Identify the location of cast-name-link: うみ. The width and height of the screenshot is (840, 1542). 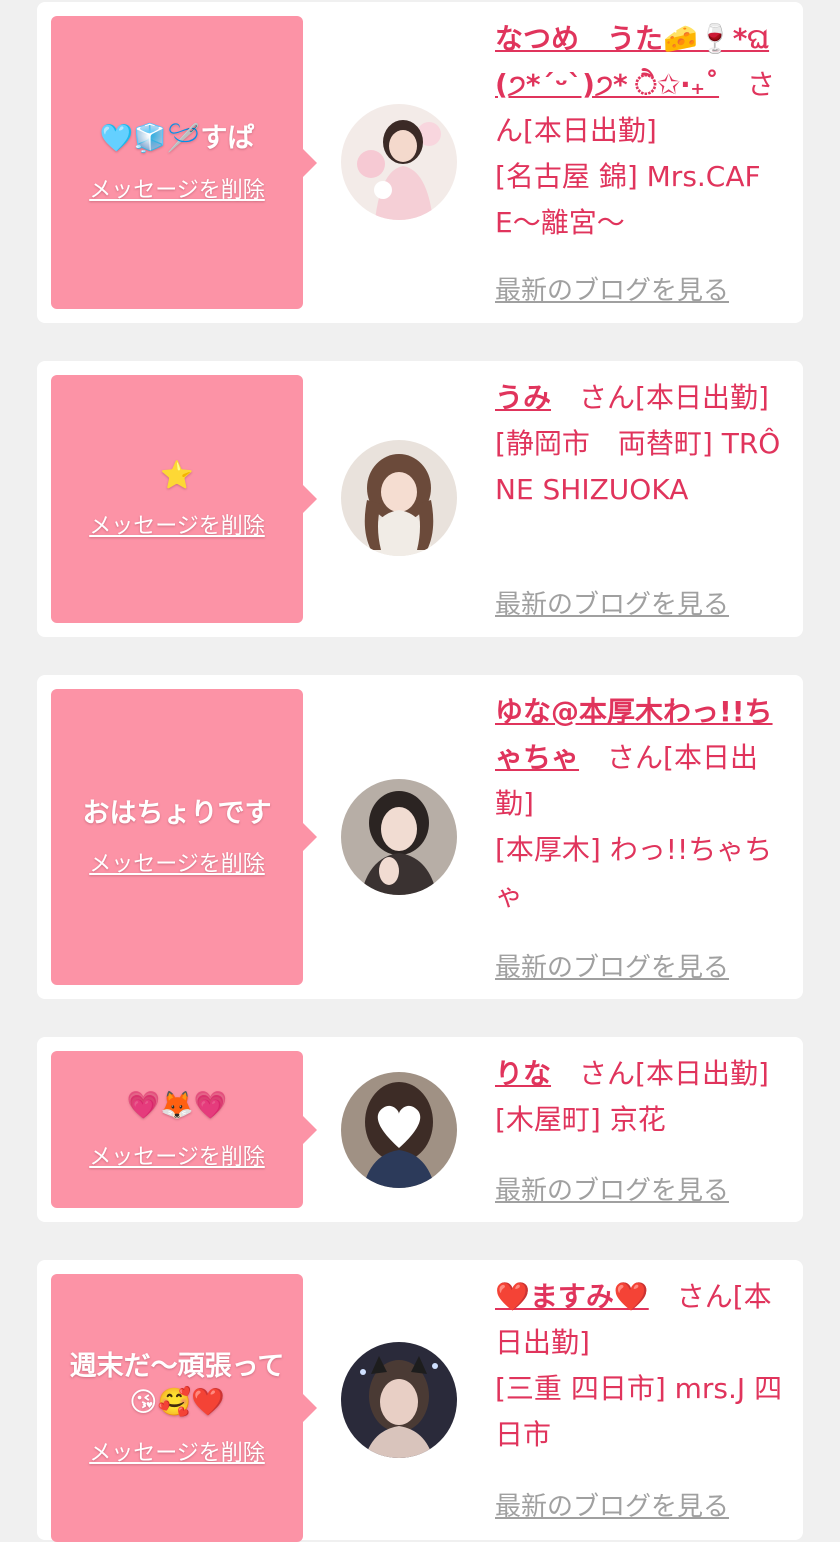
(523, 397).